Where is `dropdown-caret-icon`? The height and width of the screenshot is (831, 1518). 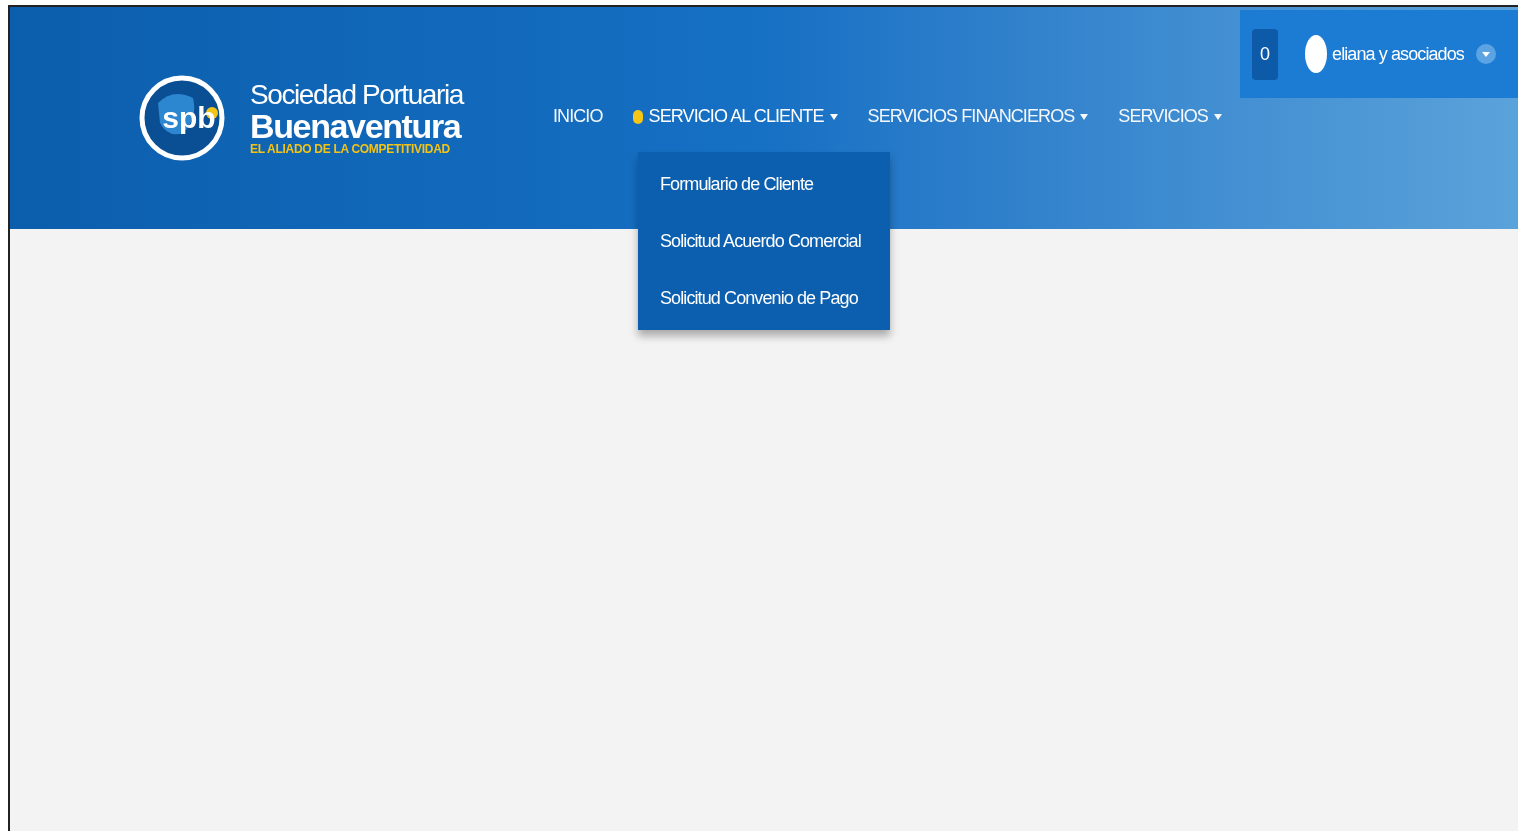 dropdown-caret-icon is located at coordinates (1485, 54).